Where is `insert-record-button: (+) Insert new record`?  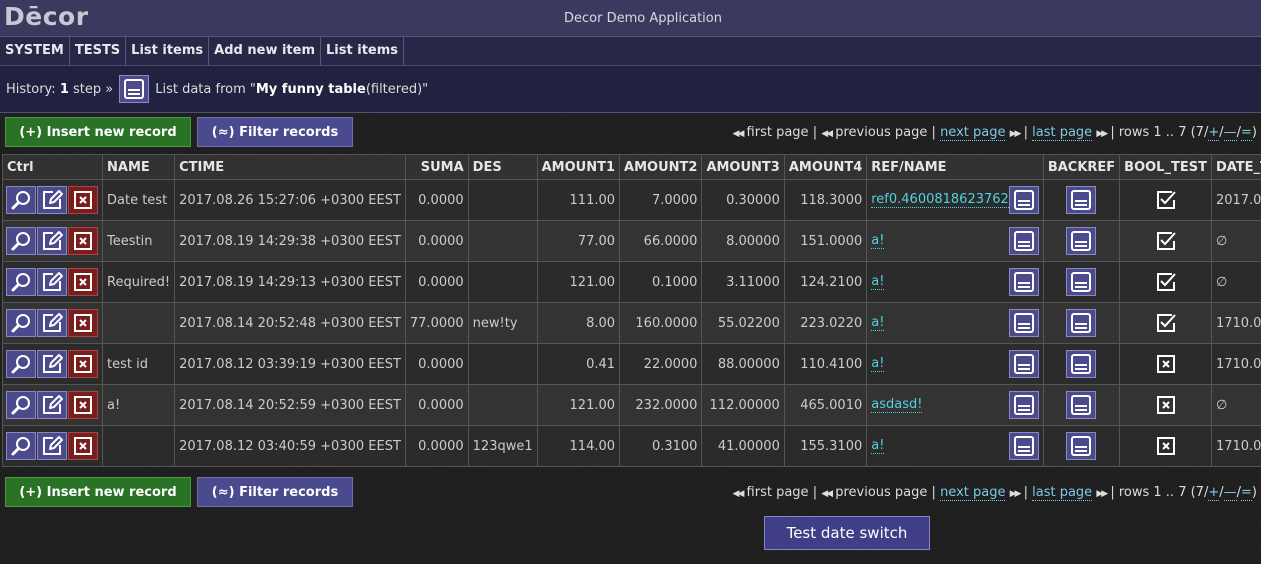
insert-record-button: (+) Insert new record is located at coordinates (98, 132).